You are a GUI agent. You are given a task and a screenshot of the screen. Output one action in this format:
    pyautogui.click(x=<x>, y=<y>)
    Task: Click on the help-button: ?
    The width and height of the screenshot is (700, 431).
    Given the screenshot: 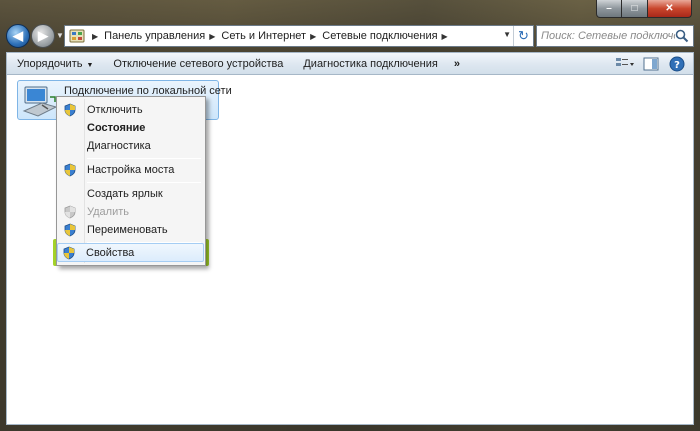 What is the action you would take?
    pyautogui.click(x=677, y=64)
    